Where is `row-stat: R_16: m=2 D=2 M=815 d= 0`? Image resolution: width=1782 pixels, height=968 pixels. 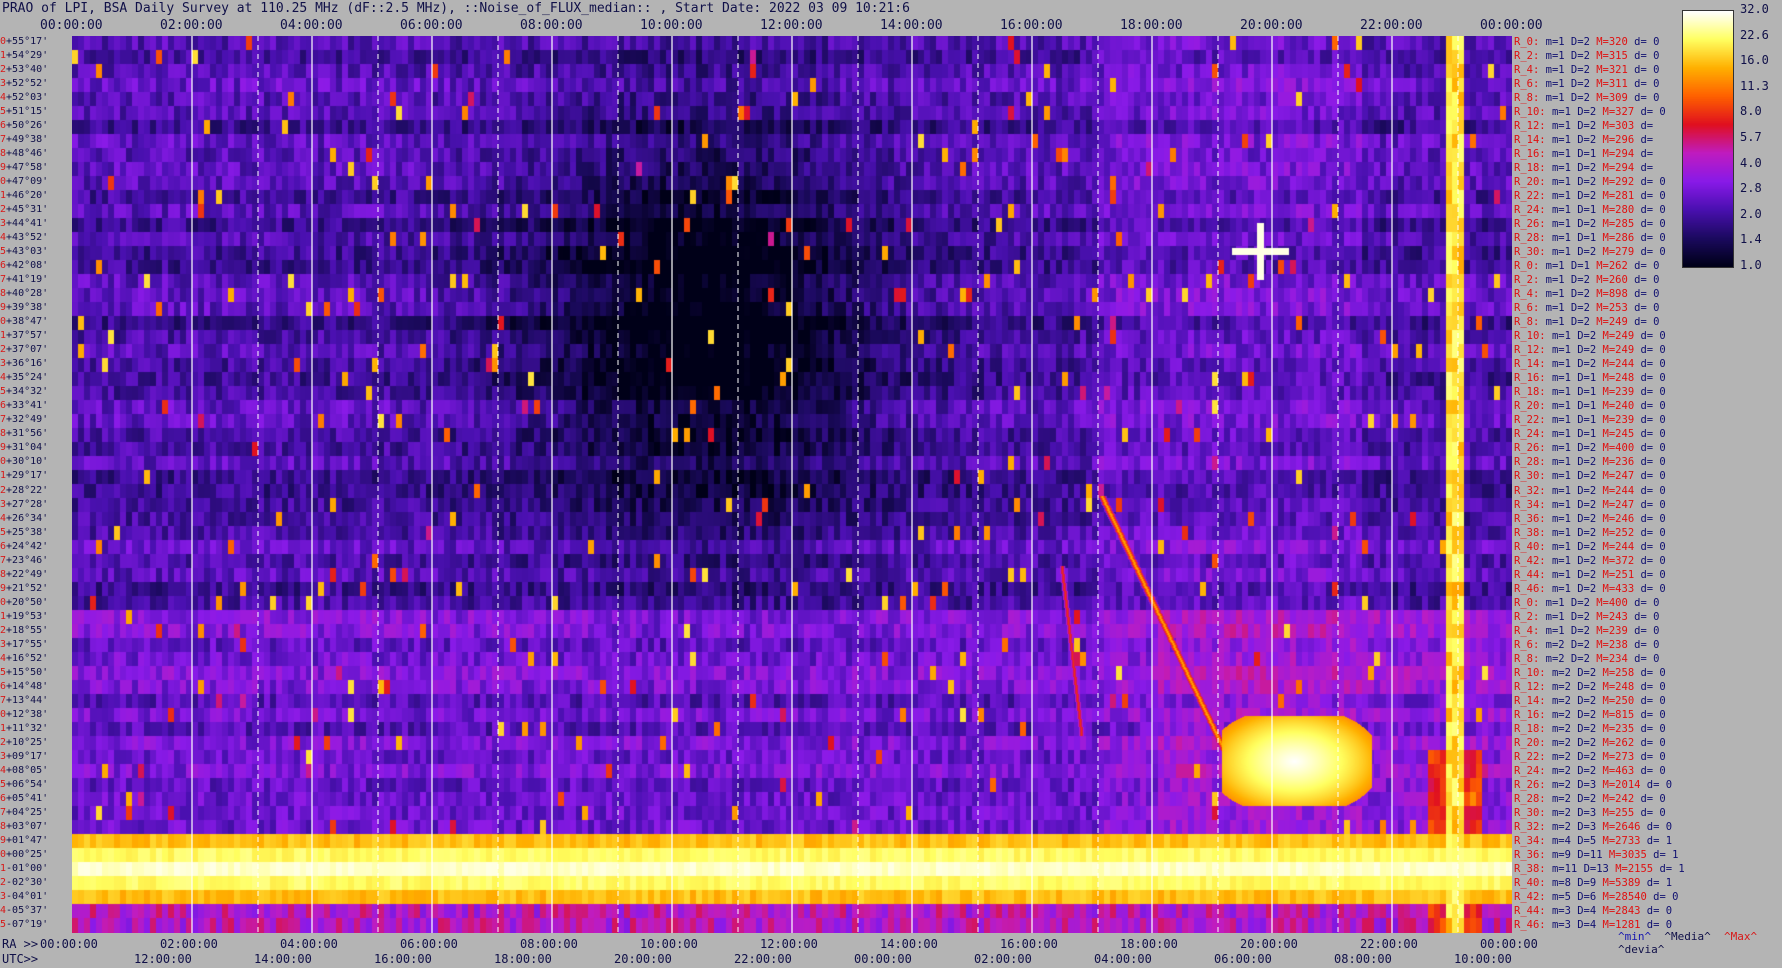
row-stat: R_16: m=2 D=2 M=815 d= 0 is located at coordinates (1590, 715).